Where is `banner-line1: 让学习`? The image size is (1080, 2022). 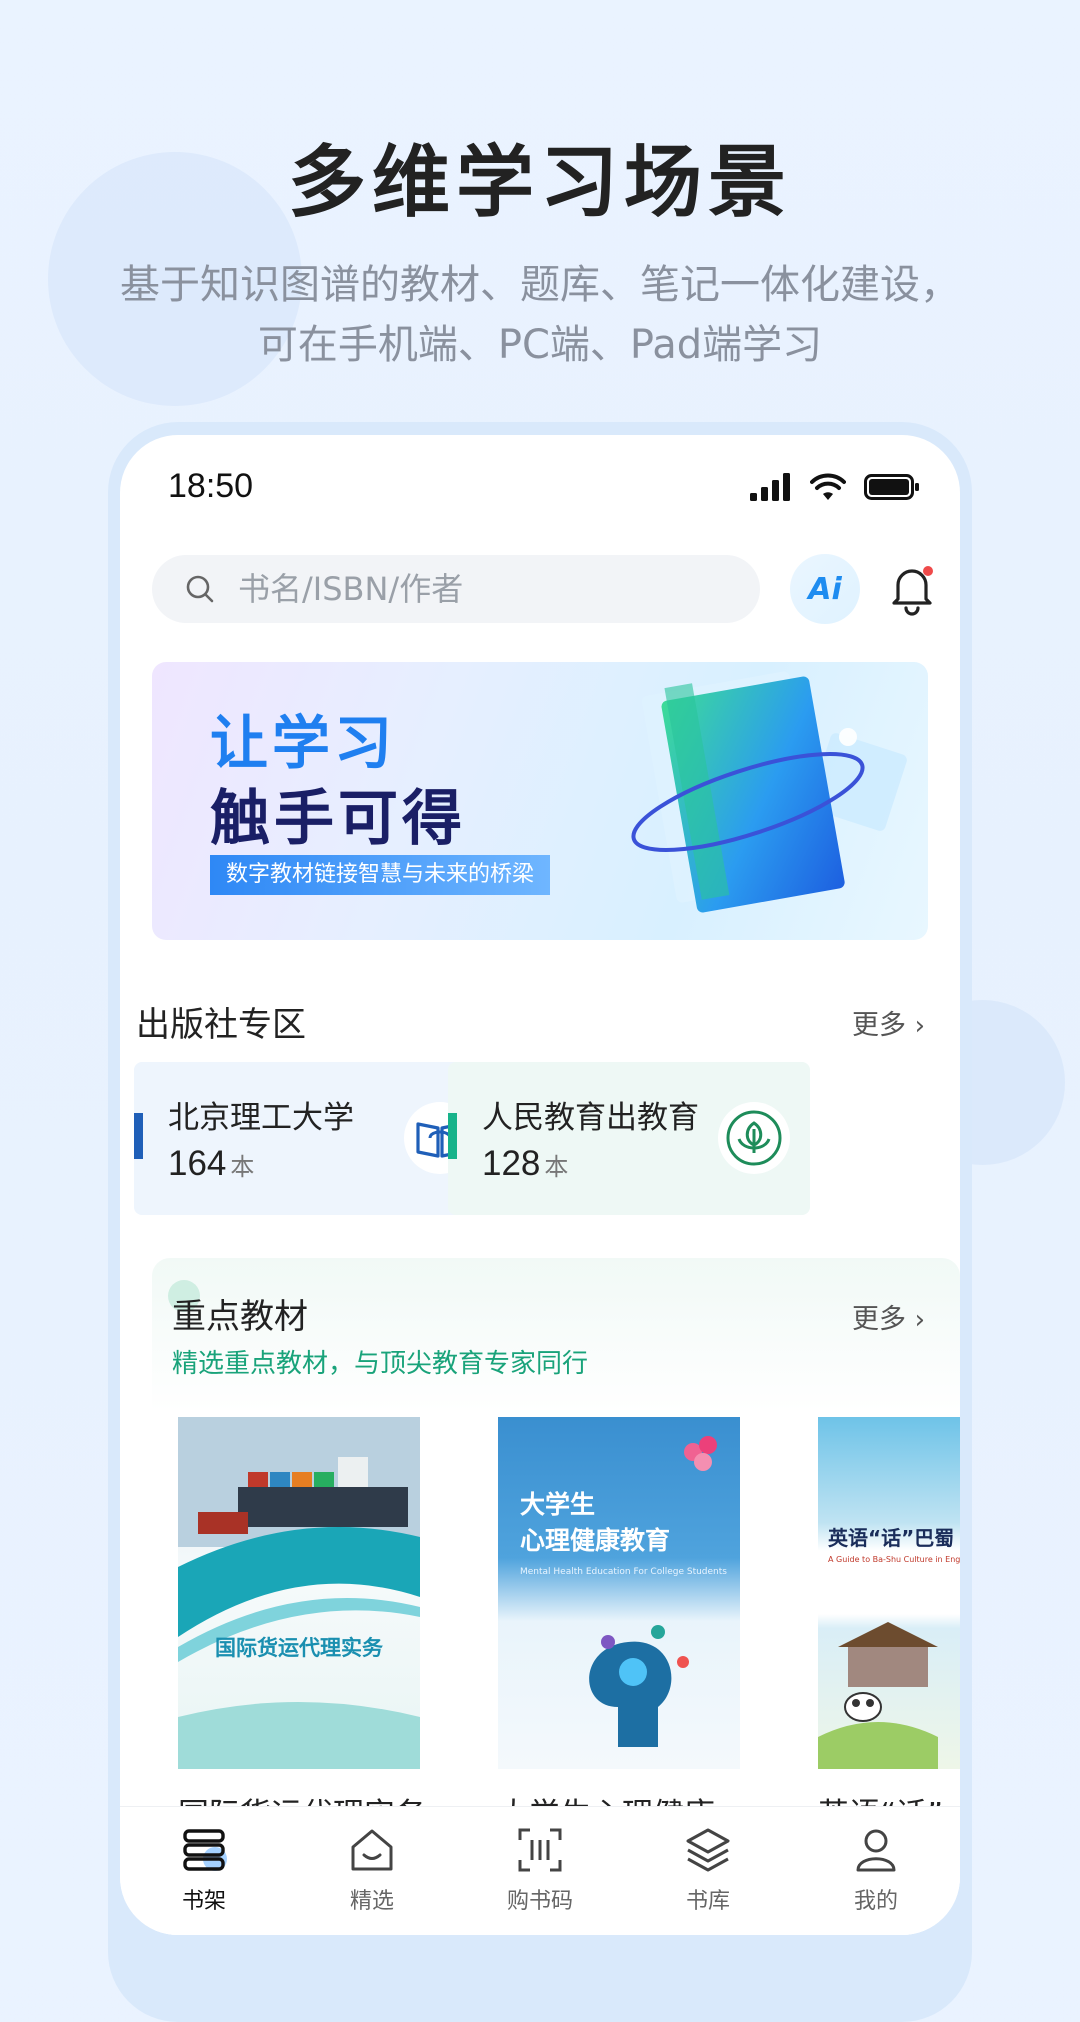 banner-line1: 让学习 is located at coordinates (303, 743).